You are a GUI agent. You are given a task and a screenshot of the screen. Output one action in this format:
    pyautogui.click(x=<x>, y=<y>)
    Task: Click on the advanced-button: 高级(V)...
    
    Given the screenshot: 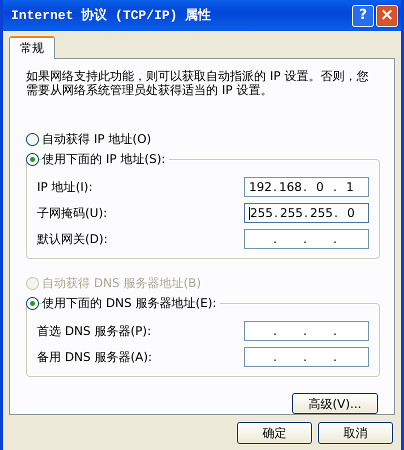 What is the action you would take?
    pyautogui.click(x=335, y=403)
    